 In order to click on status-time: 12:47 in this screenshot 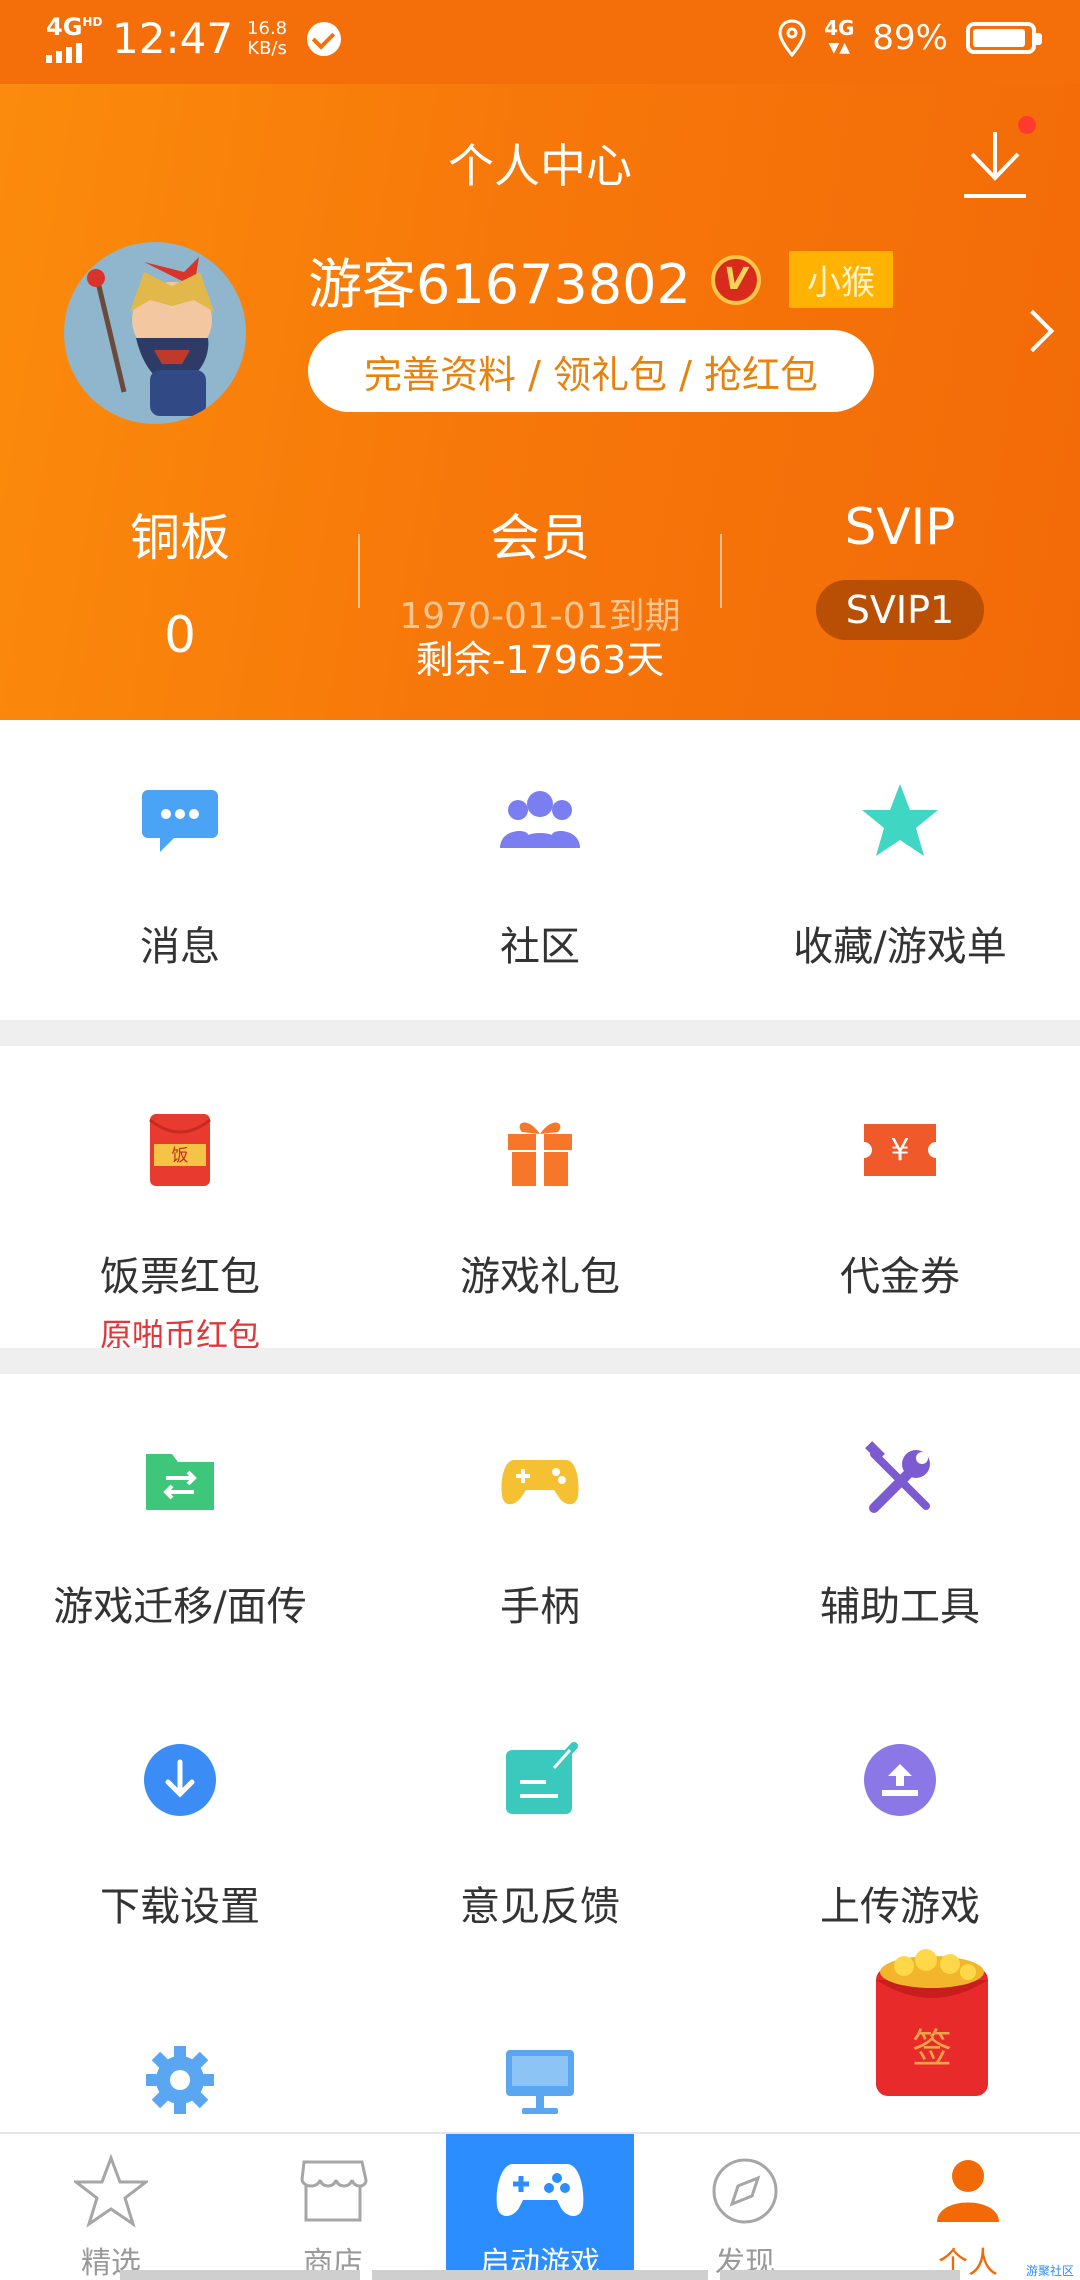, I will do `click(173, 38)`.